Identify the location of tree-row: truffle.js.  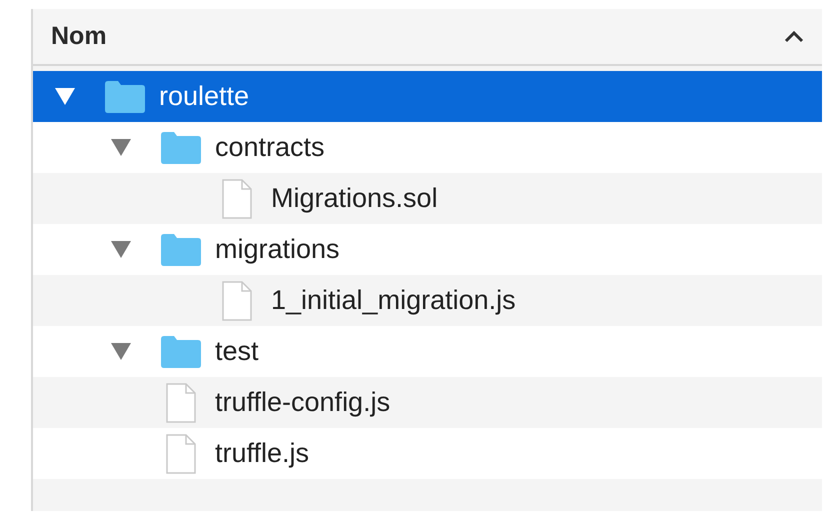
(427, 453).